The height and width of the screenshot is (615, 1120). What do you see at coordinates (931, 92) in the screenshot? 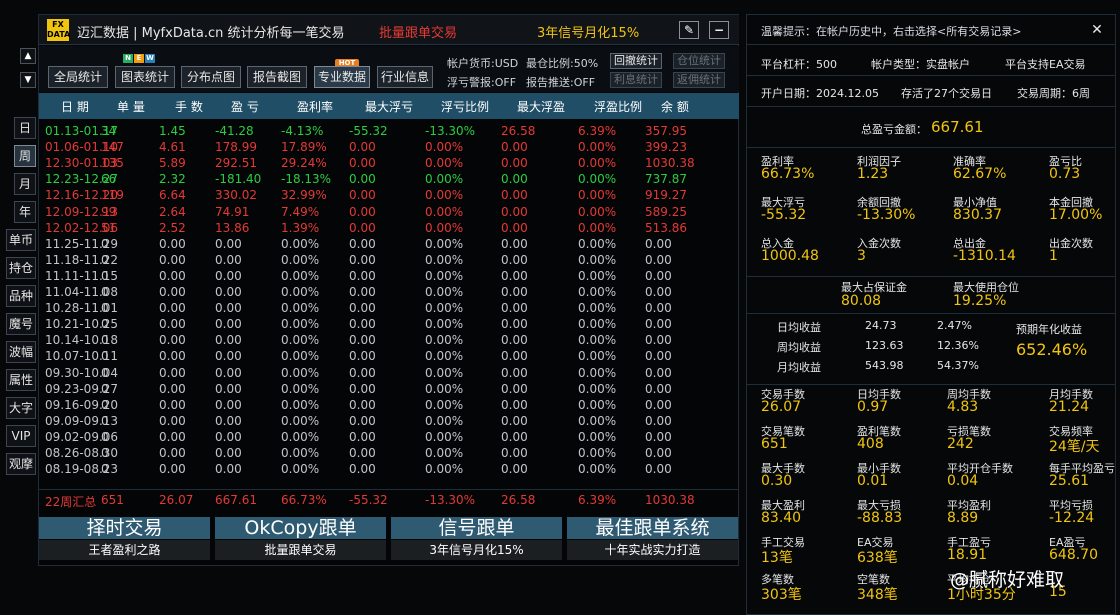
I see `date-info: 开户日期：2024.12.05 存活了27个交易日 交易周期：6周` at bounding box center [931, 92].